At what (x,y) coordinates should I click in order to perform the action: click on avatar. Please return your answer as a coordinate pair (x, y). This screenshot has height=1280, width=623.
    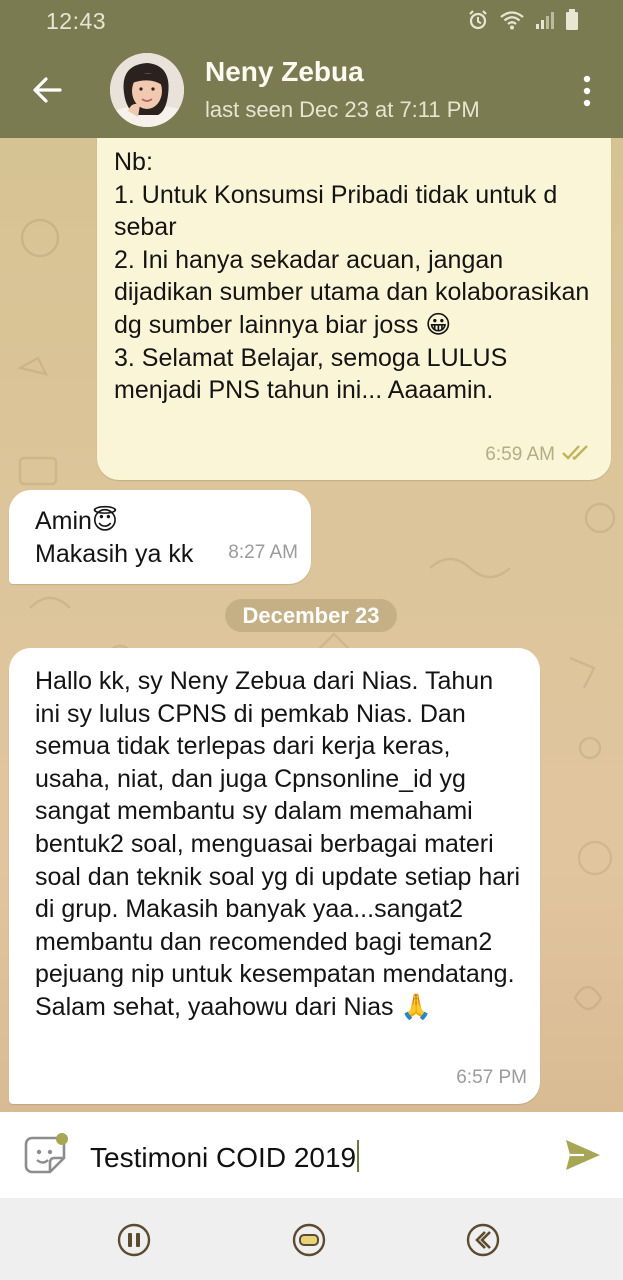
    Looking at the image, I should click on (147, 90).